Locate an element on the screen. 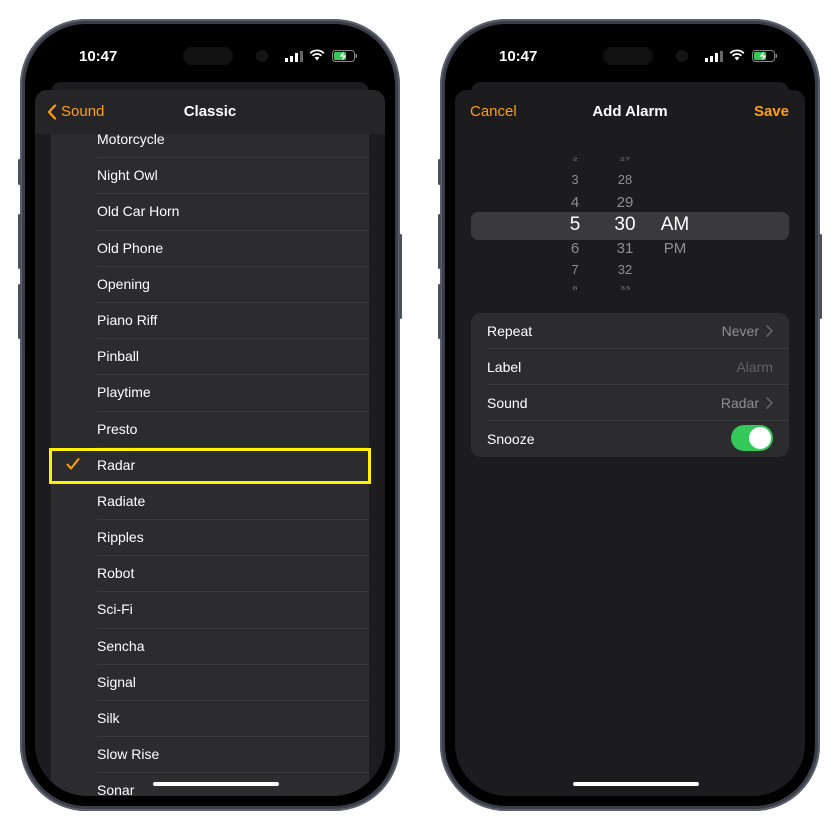 The width and height of the screenshot is (839, 833). sound-list-item: Opening is located at coordinates (210, 285).